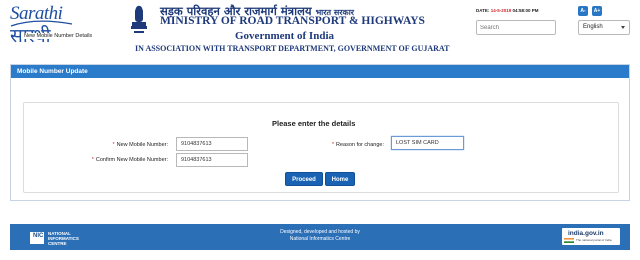 The image size is (640, 260). What do you see at coordinates (604, 27) in the screenshot?
I see `language-select: English` at bounding box center [604, 27].